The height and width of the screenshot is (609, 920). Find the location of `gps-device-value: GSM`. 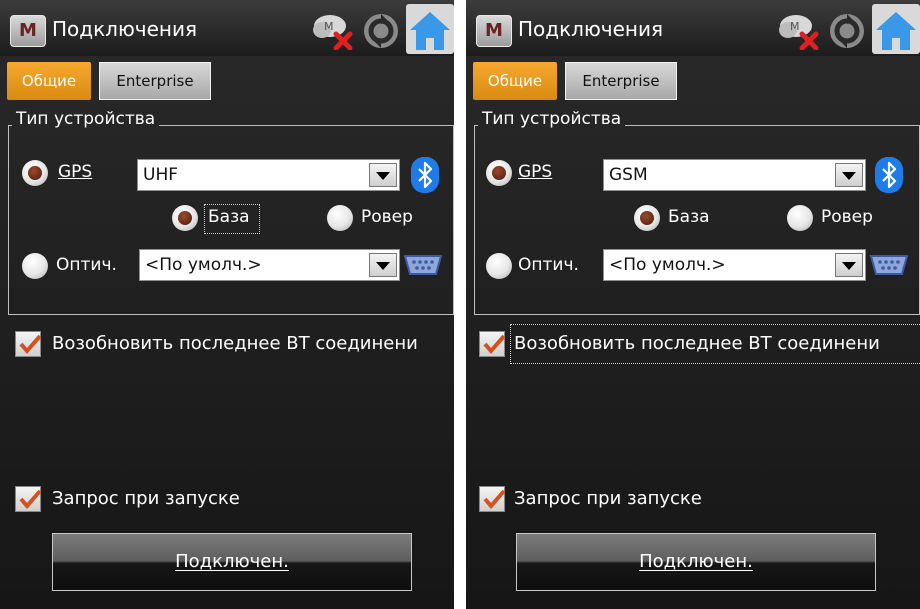

gps-device-value: GSM is located at coordinates (628, 175).